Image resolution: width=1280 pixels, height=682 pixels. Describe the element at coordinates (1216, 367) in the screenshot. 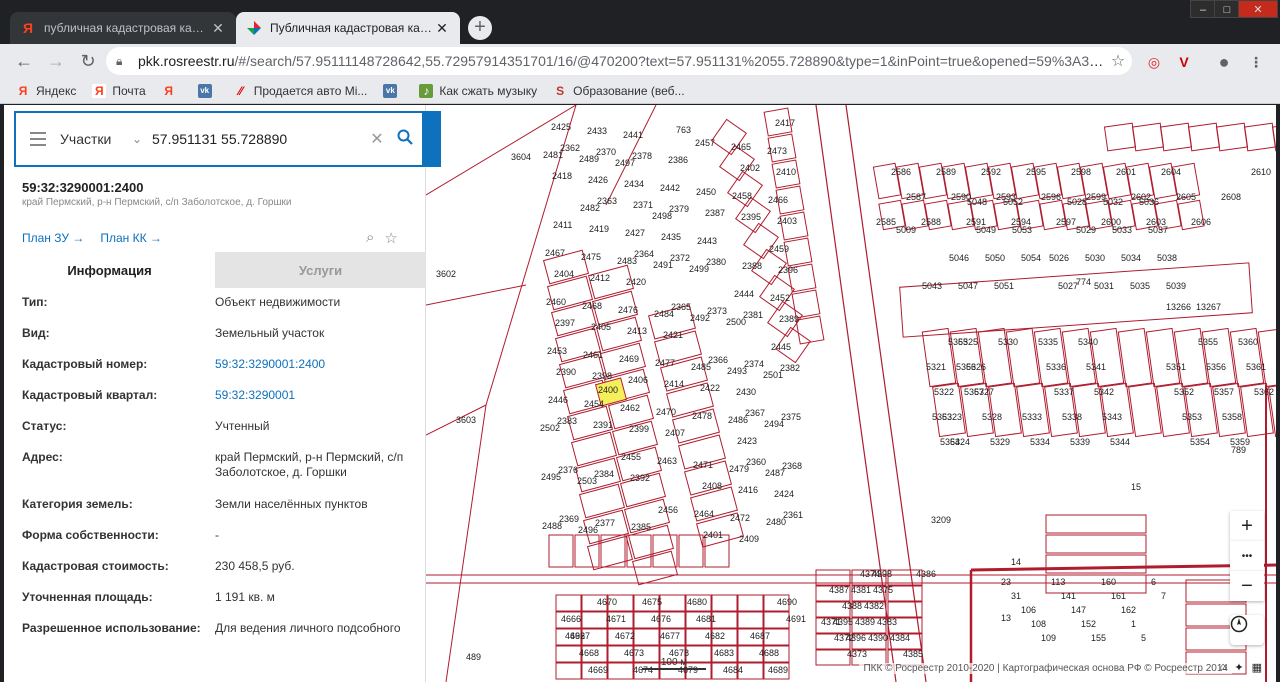

I see `parcel-label: 5356` at that location.